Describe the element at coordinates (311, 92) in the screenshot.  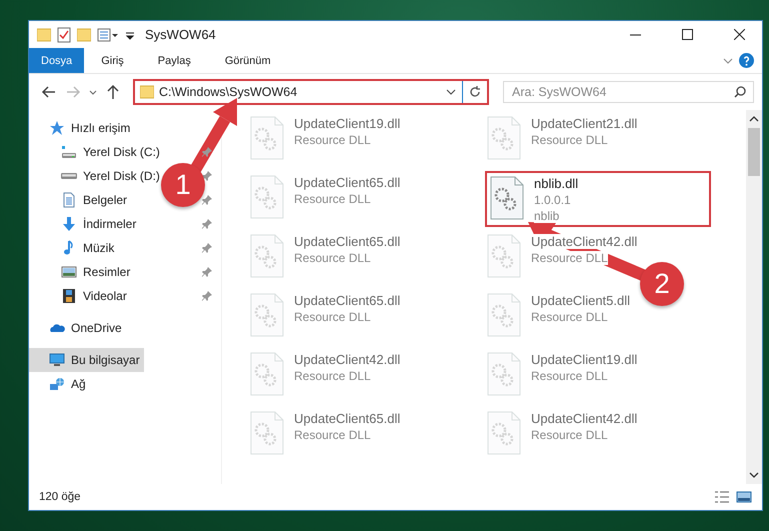
I see `address-bar: C:\Windows\SysWOW64` at that location.